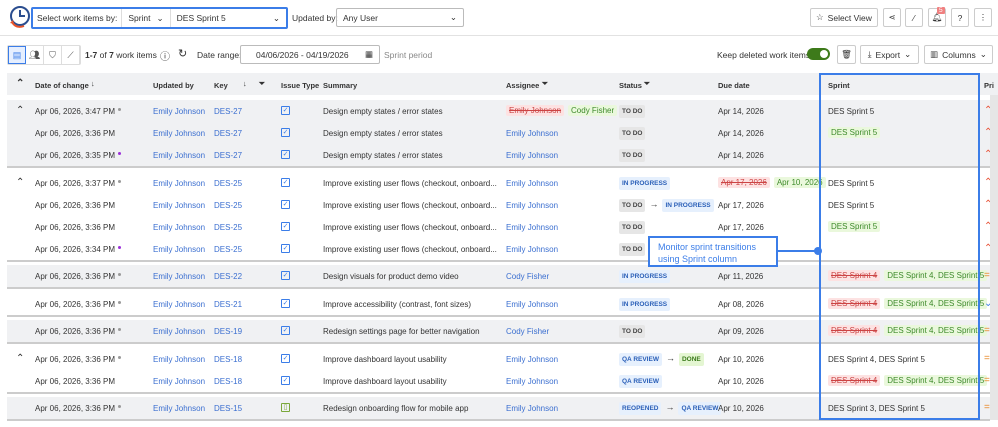  What do you see at coordinates (75, 359) in the screenshot?
I see `date-text: Apr 06, 2026, 3:36 PM` at bounding box center [75, 359].